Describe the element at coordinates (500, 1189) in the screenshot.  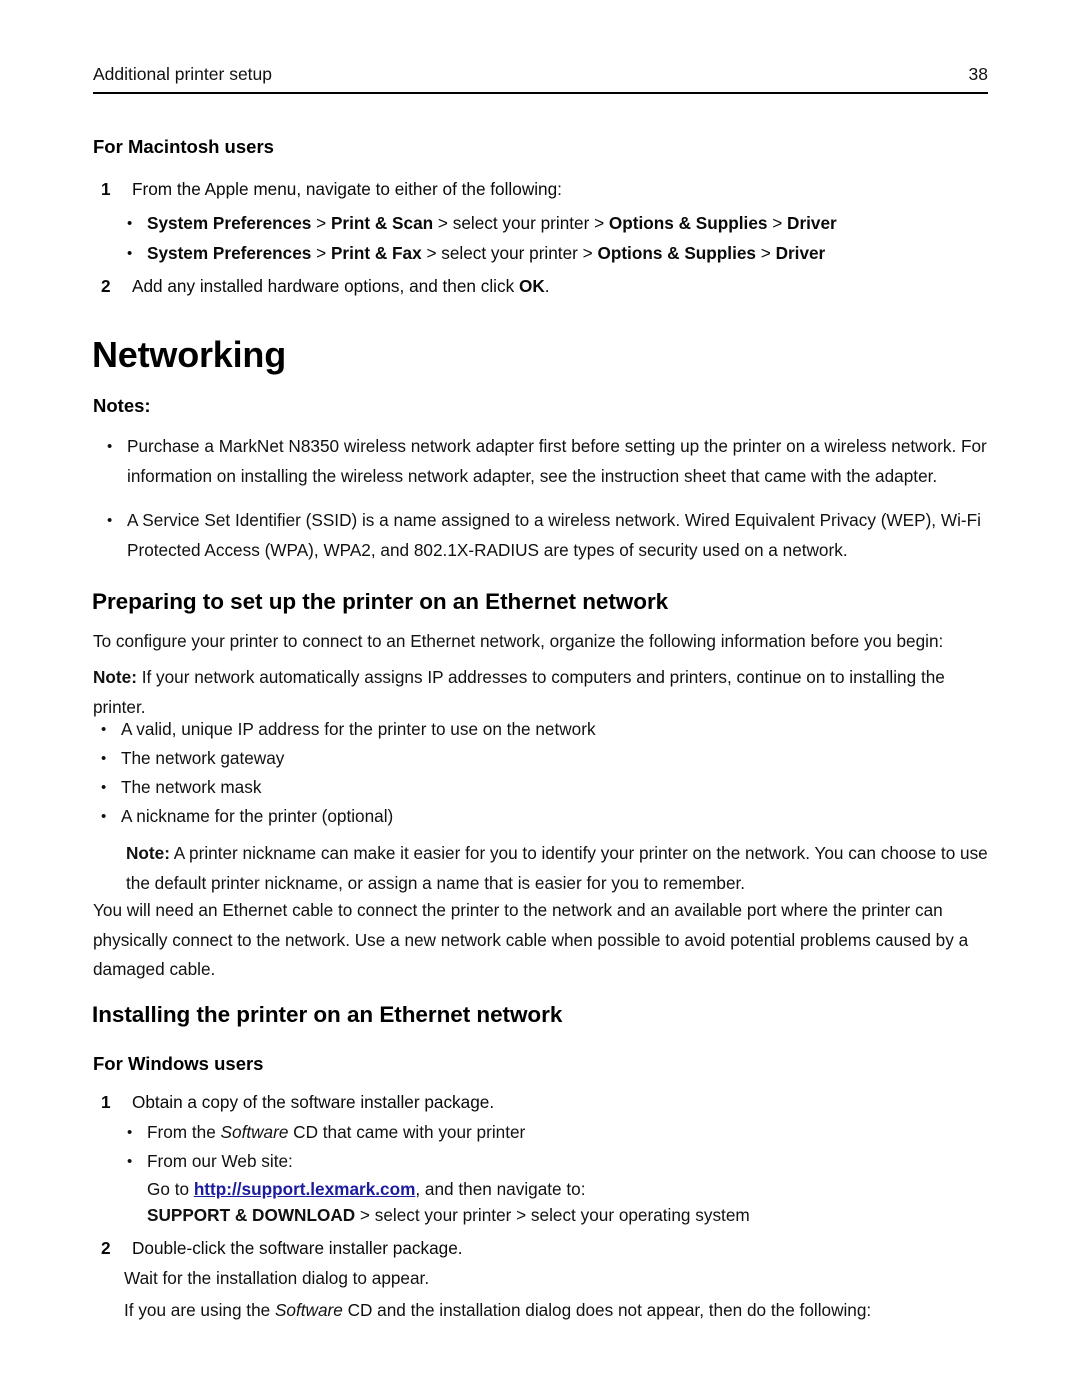
I see `goto-suffix: , and then navigate to:` at that location.